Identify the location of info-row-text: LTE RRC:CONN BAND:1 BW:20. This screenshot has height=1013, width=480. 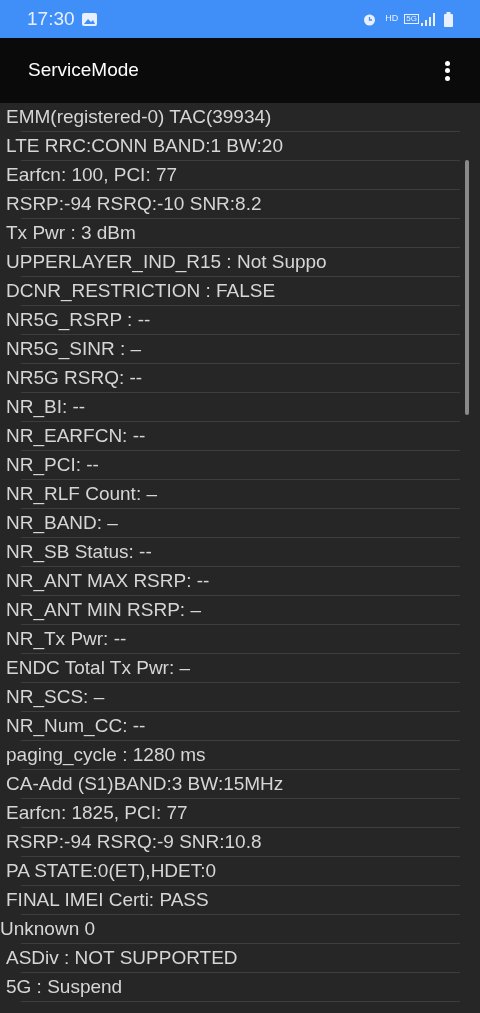
(144, 146).